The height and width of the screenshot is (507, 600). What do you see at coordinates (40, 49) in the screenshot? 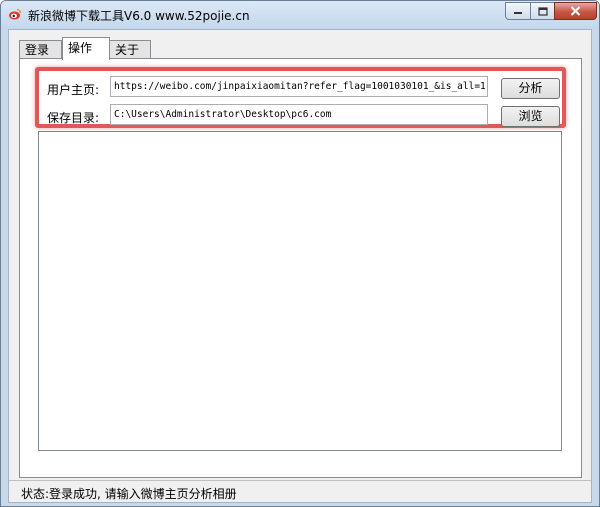
I see `tab-login: 登录` at bounding box center [40, 49].